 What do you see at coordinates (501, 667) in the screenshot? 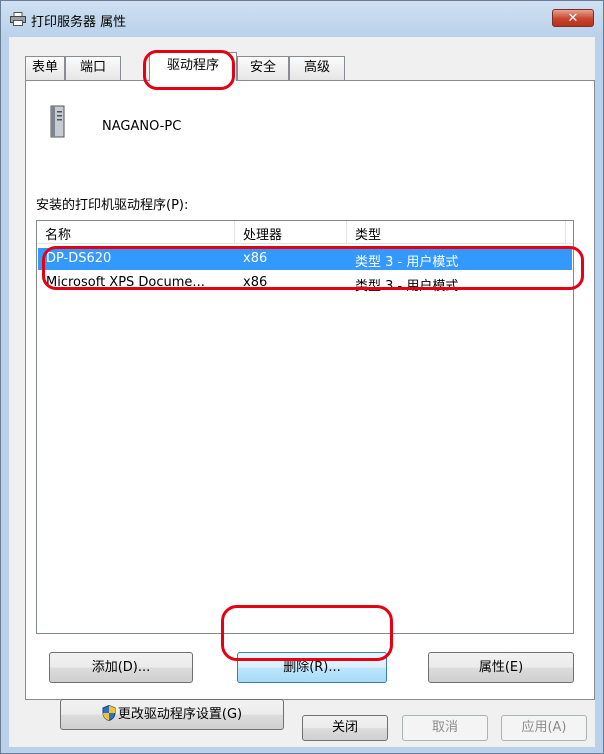
I see `driver-properties-button: 属性(E)` at bounding box center [501, 667].